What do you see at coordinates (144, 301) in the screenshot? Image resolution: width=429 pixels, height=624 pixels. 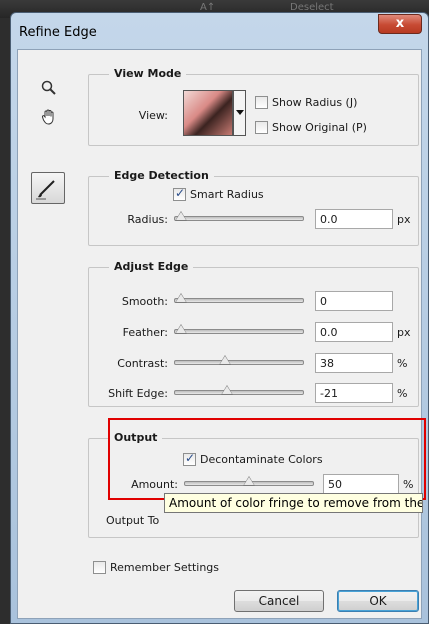 I see `smooth-label: Smooth:` at bounding box center [144, 301].